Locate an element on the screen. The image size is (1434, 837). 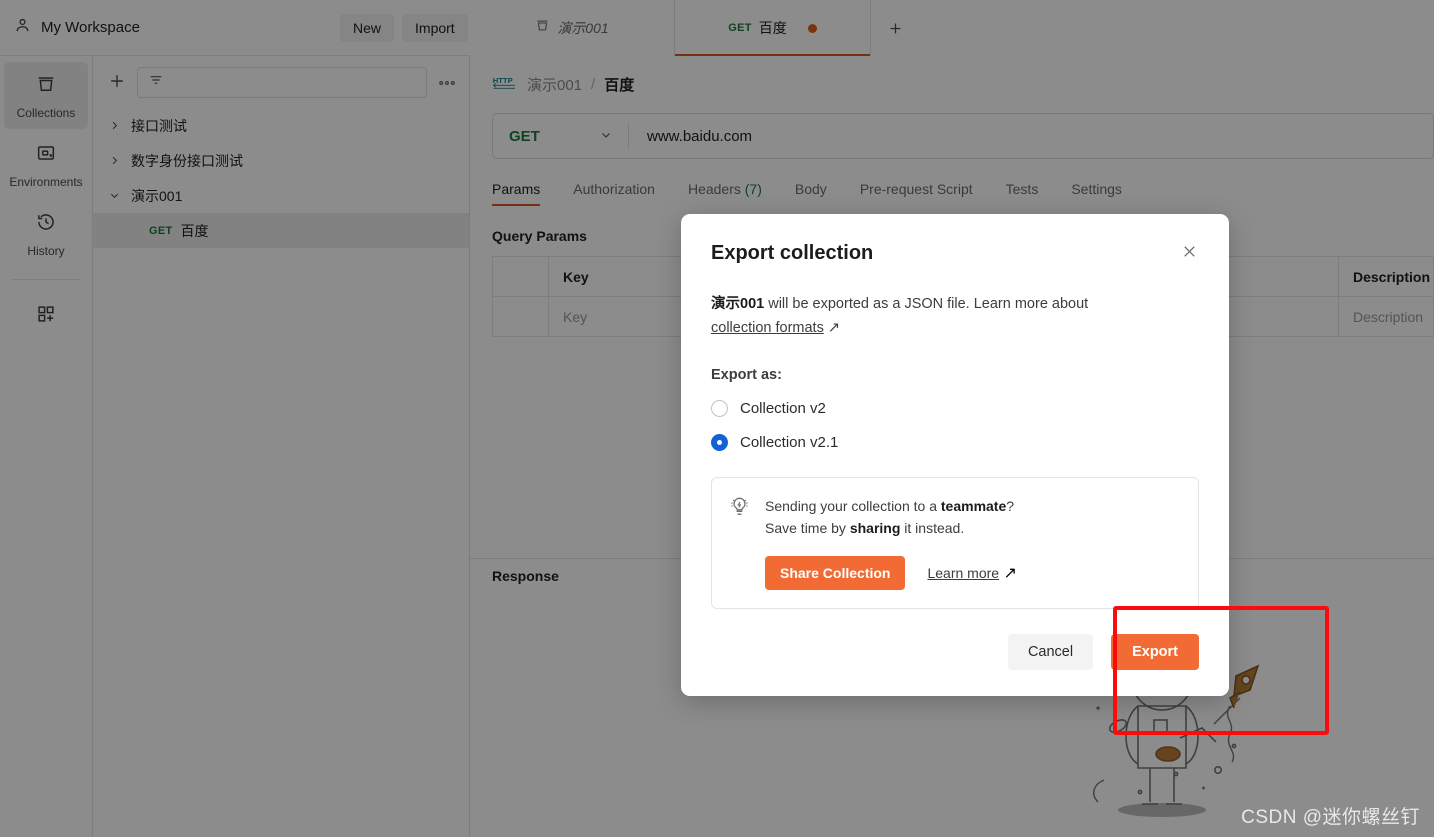
share-tip-actions: Share Collection Learn more ↗ is located at coordinates (972, 572).